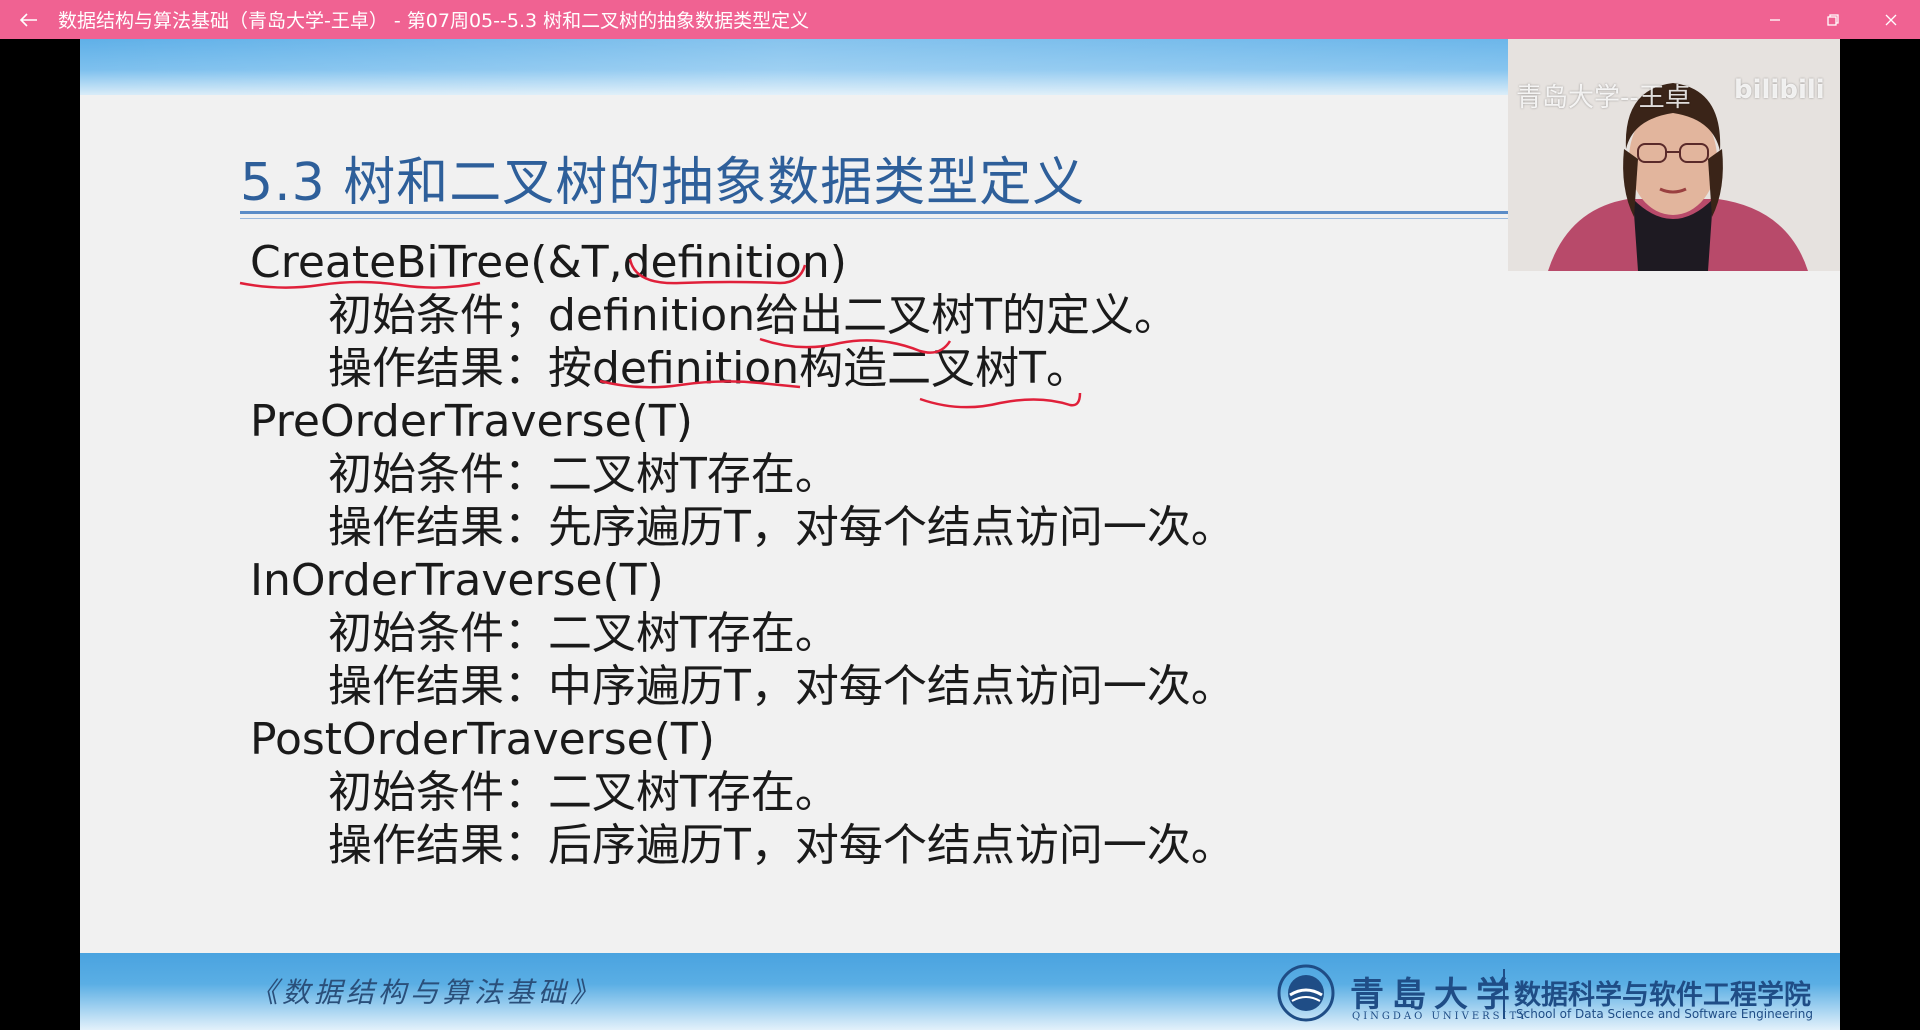 The width and height of the screenshot is (1920, 1030). Describe the element at coordinates (1603, 98) in the screenshot. I see `webcam-watermark: 青岛大学--王卓` at that location.